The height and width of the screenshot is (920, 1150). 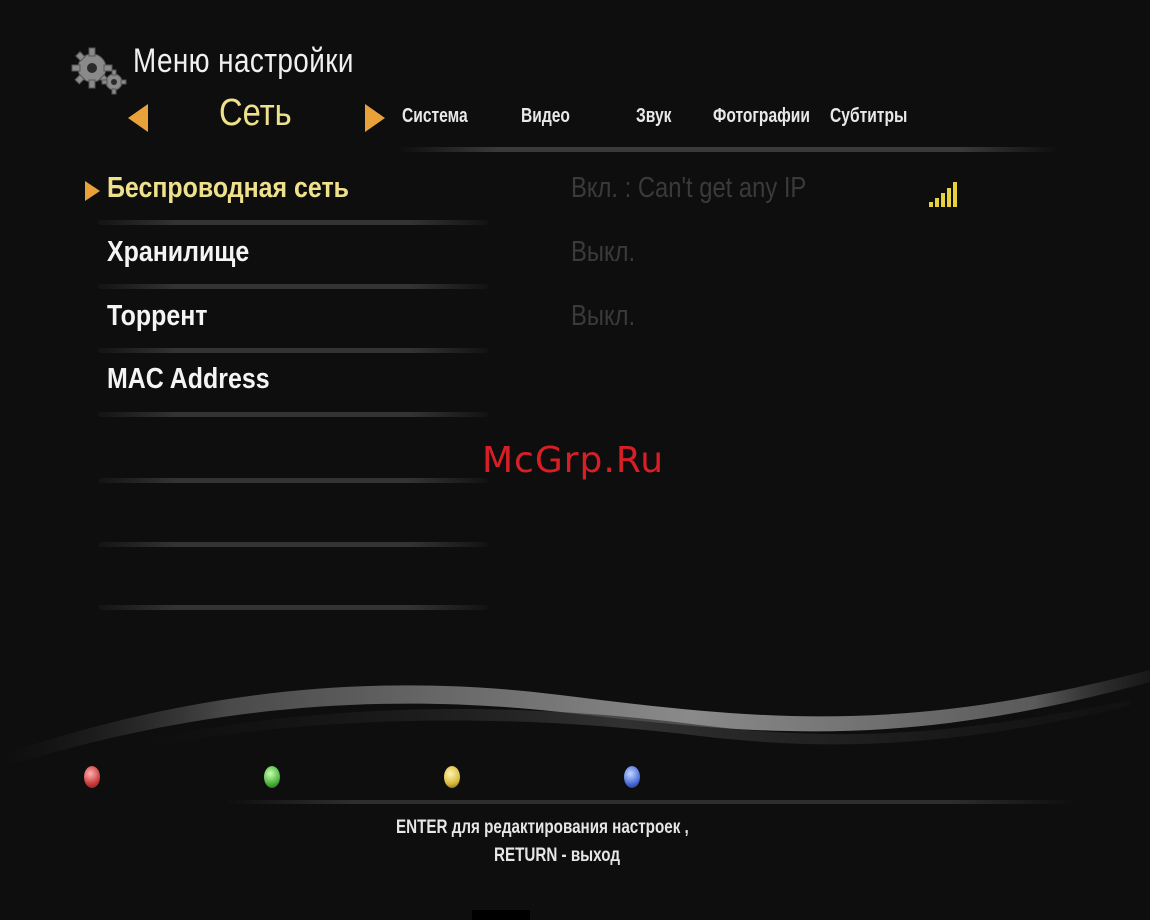 I want to click on red-button-icon, so click(x=92, y=777).